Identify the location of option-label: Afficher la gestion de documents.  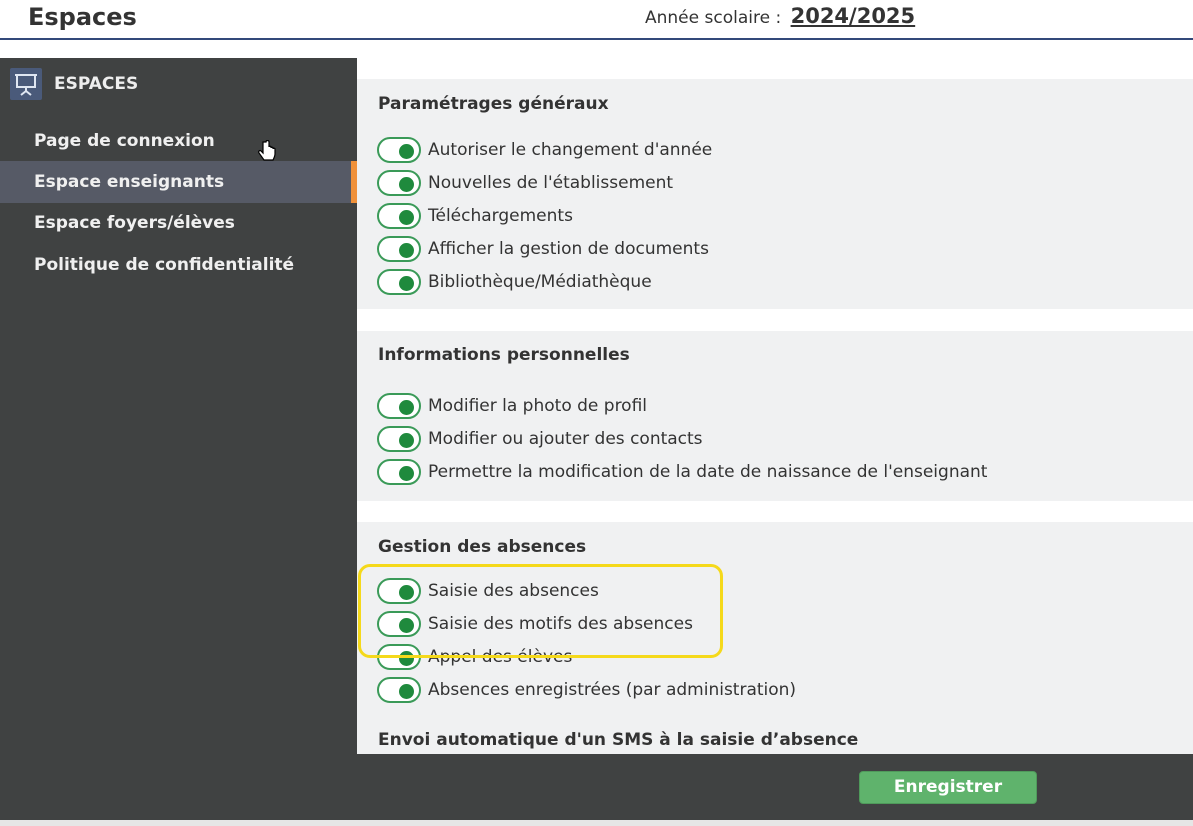
(568, 249).